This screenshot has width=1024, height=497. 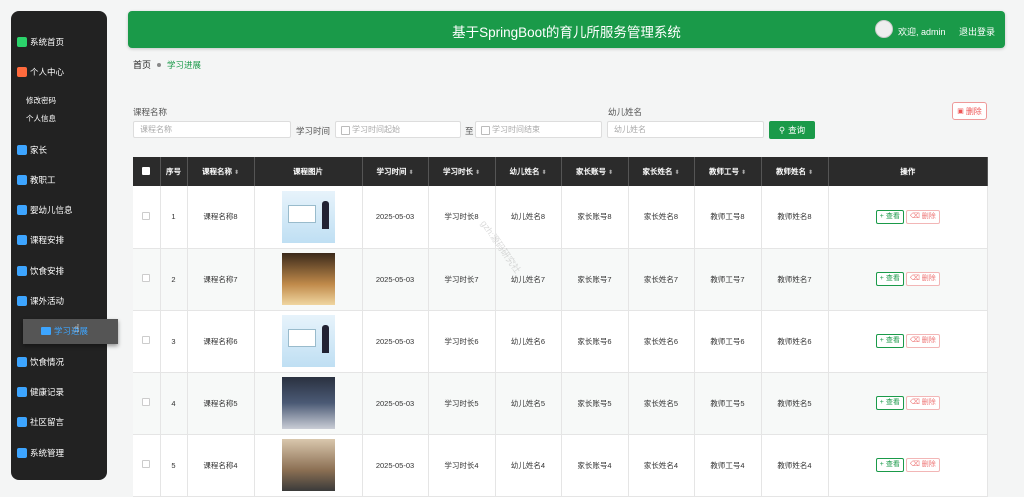 What do you see at coordinates (174, 217) in the screenshot?
I see `table-cell: 1` at bounding box center [174, 217].